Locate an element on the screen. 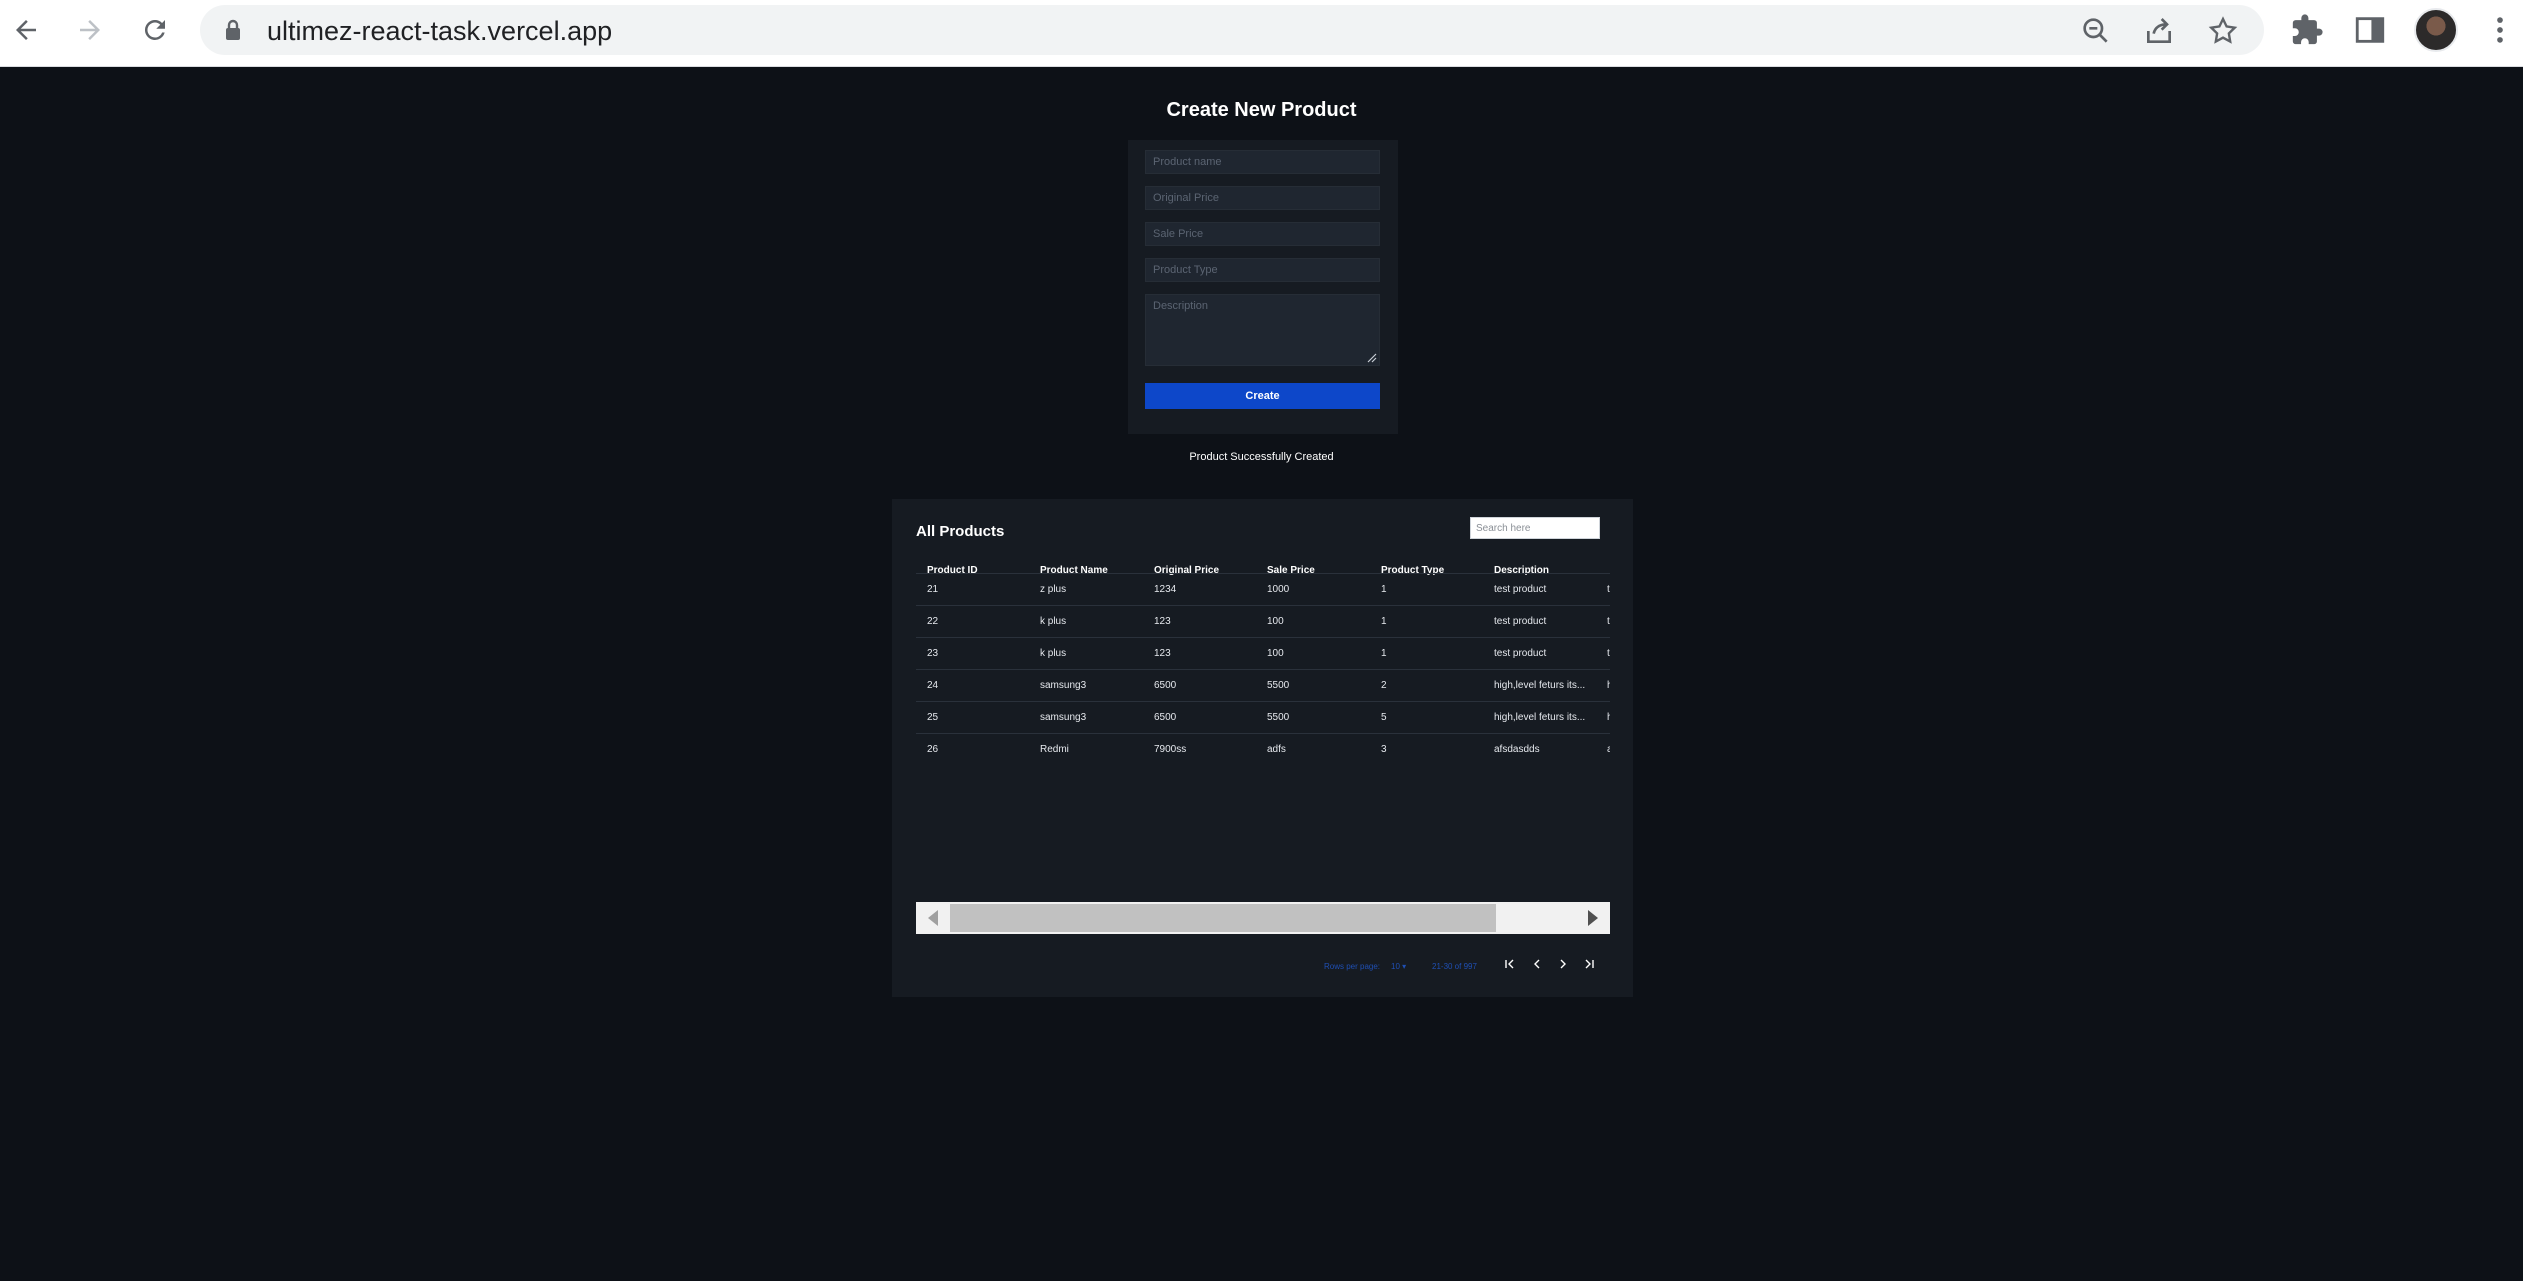  products-title: All Products is located at coordinates (960, 531).